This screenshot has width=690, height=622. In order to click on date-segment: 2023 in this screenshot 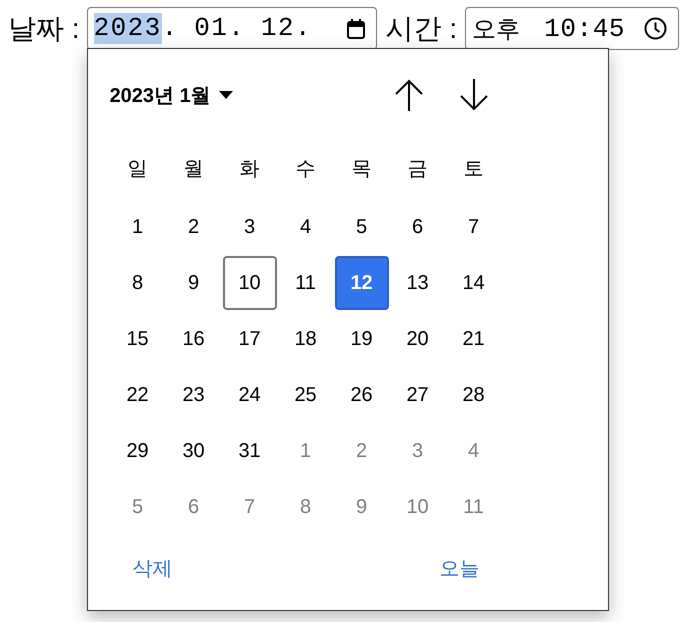, I will do `click(128, 28)`.